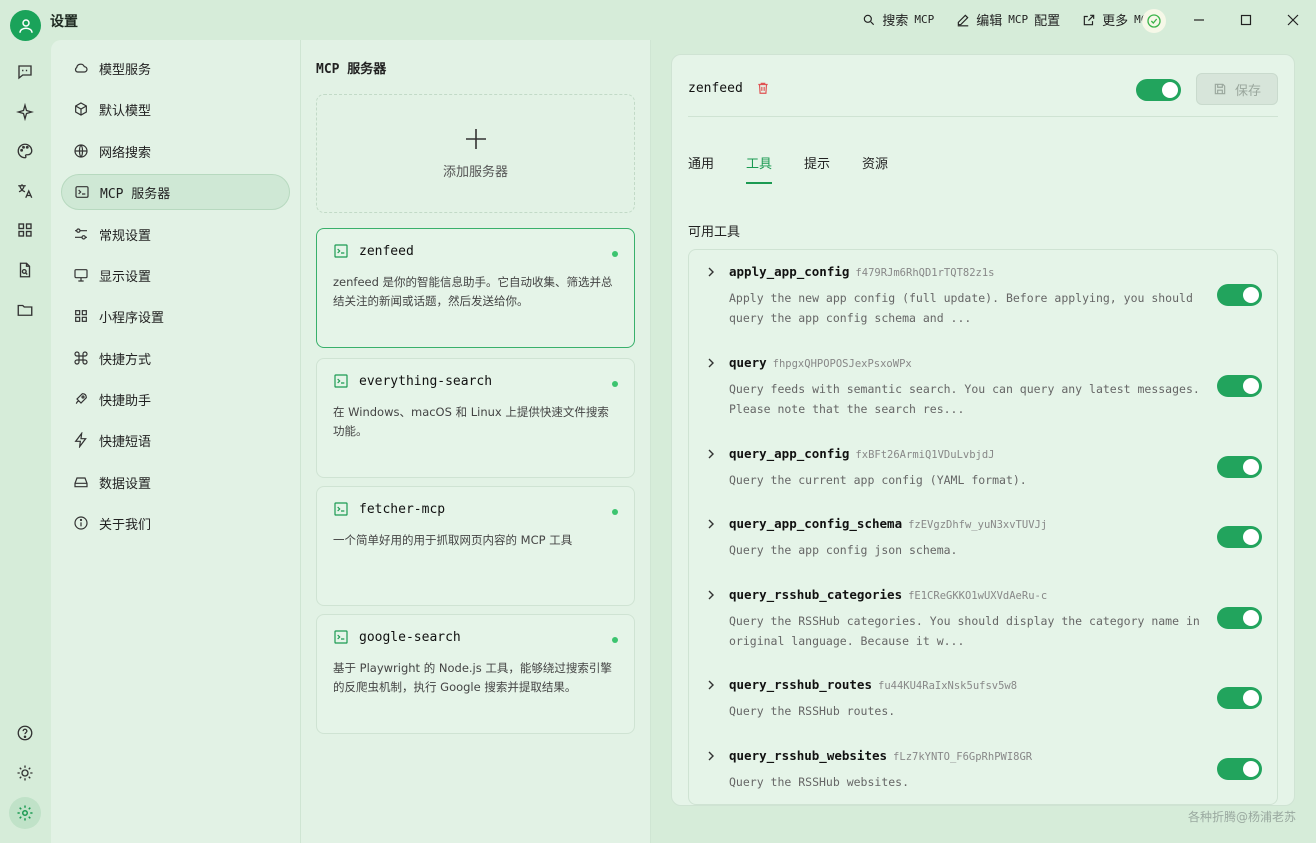 This screenshot has height=843, width=1316. What do you see at coordinates (471, 421) in the screenshot?
I see `server-desc: 在 Windows、macOS 和 Linux 上提供快速文件搜索功能。` at bounding box center [471, 421].